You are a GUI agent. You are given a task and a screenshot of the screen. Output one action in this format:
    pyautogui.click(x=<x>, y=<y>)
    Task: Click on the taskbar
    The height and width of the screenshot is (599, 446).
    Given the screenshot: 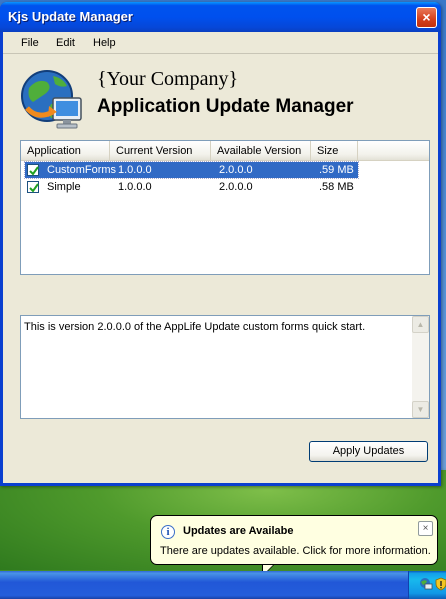 What is the action you would take?
    pyautogui.click(x=223, y=585)
    